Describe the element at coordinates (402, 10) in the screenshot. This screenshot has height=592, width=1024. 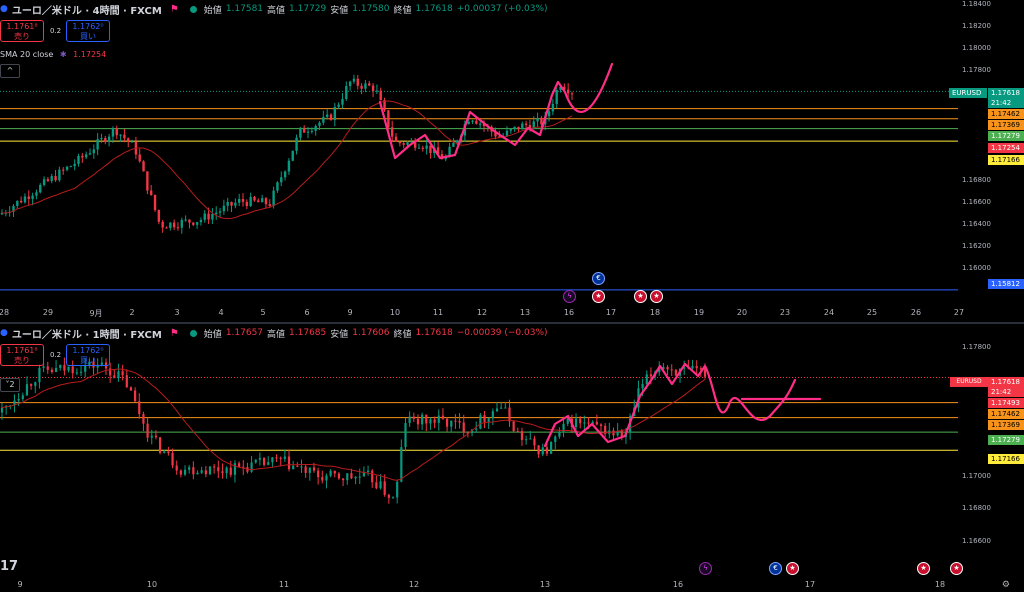
I see `close-label: 終値` at that location.